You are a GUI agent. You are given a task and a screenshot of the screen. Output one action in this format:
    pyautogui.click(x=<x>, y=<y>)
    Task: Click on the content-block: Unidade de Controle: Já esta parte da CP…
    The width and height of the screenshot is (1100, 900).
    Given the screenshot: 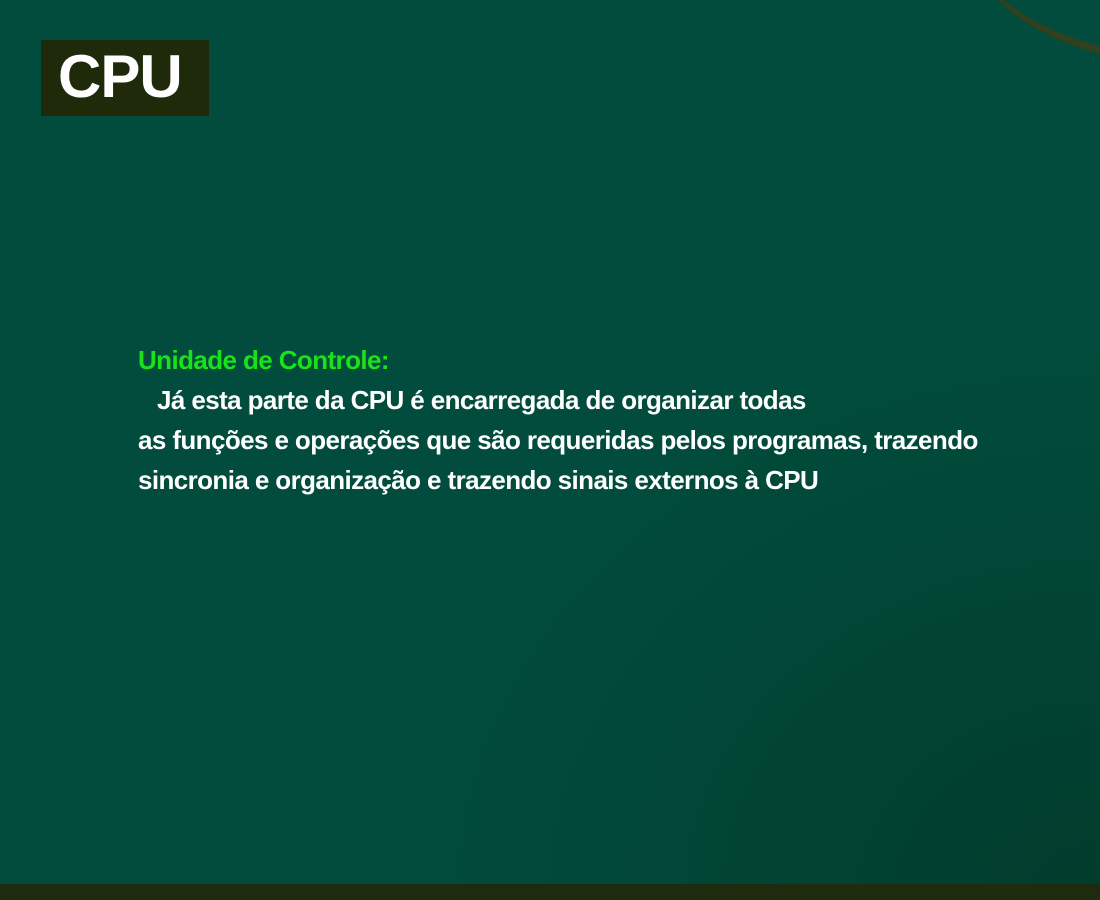 What is the action you would take?
    pyautogui.click(x=588, y=420)
    